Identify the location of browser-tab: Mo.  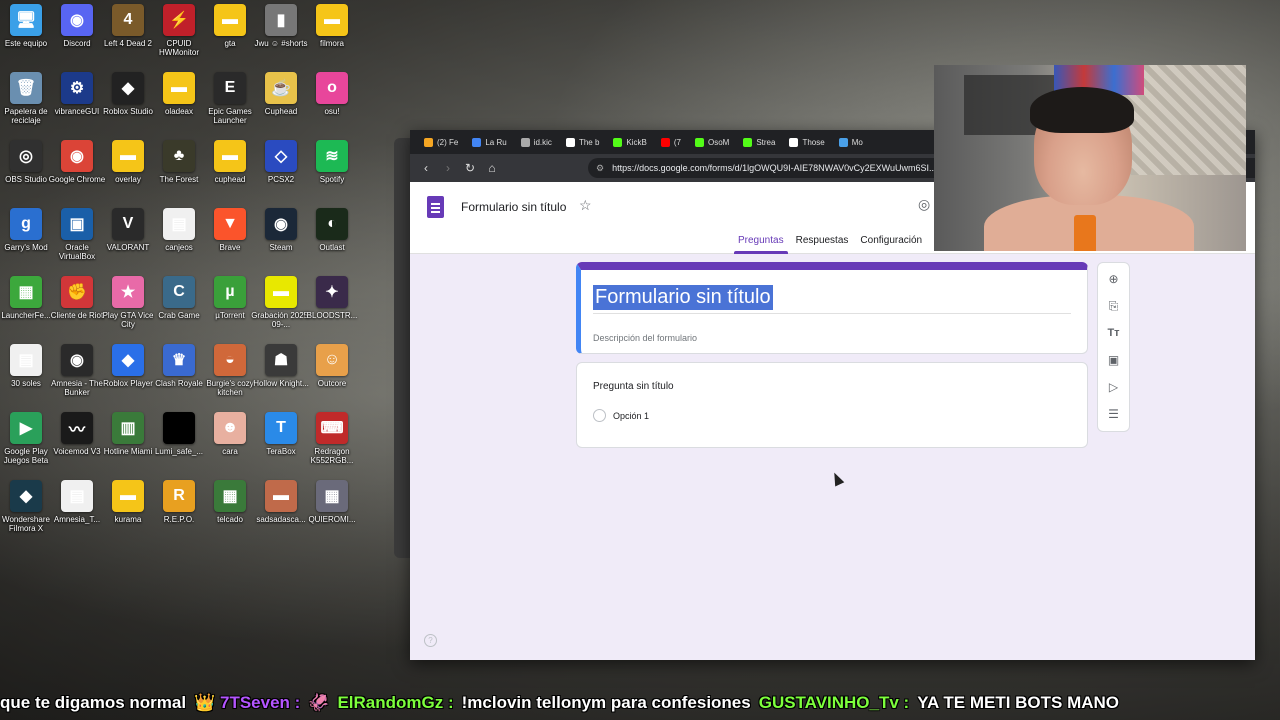
(851, 142).